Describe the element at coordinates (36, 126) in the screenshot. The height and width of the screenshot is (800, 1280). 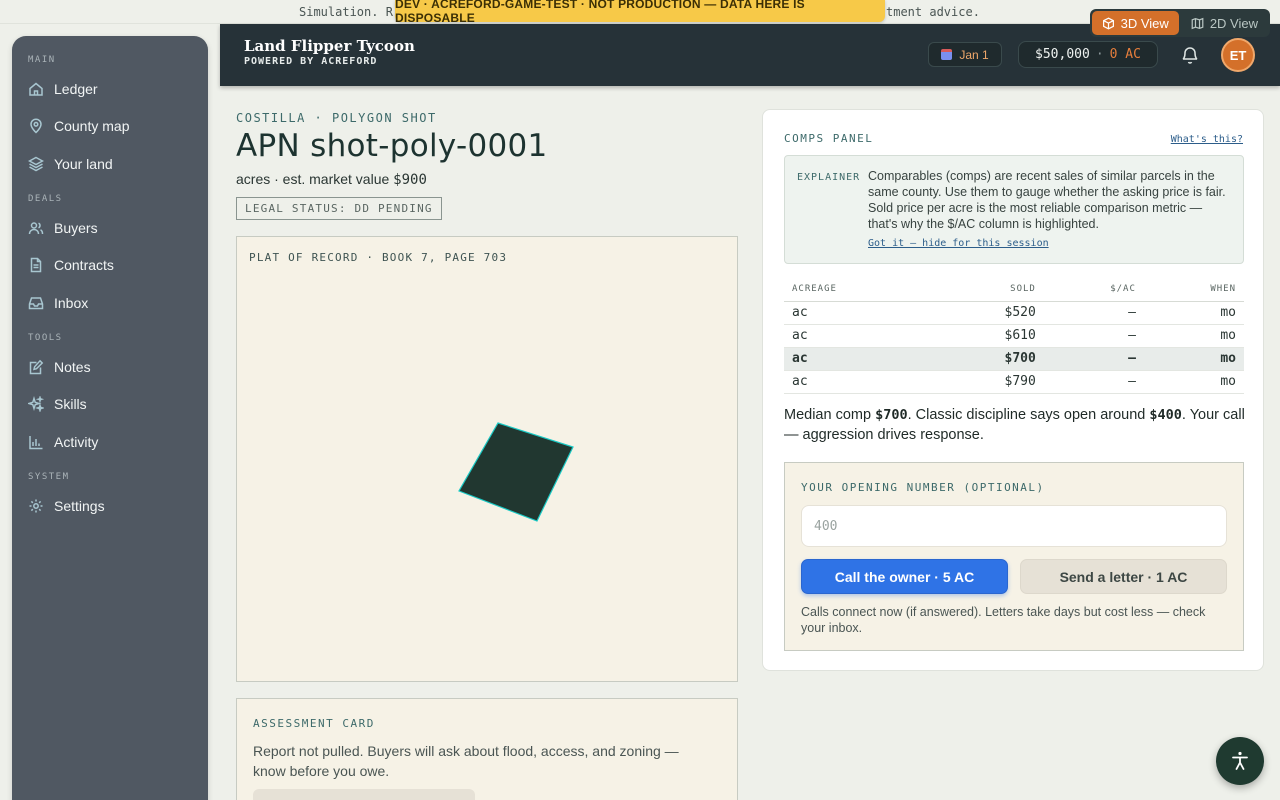
I see `map-pin-icon` at that location.